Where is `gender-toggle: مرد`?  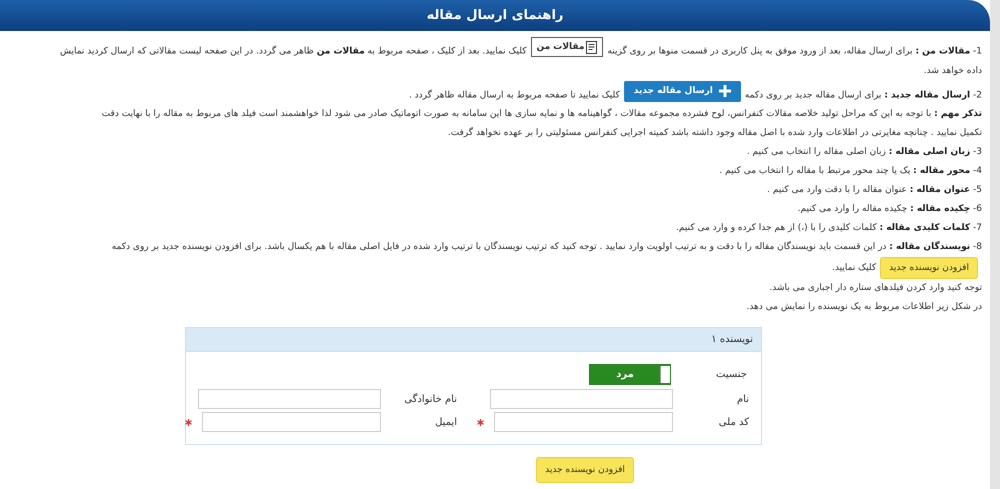 gender-toggle: مرد is located at coordinates (630, 374).